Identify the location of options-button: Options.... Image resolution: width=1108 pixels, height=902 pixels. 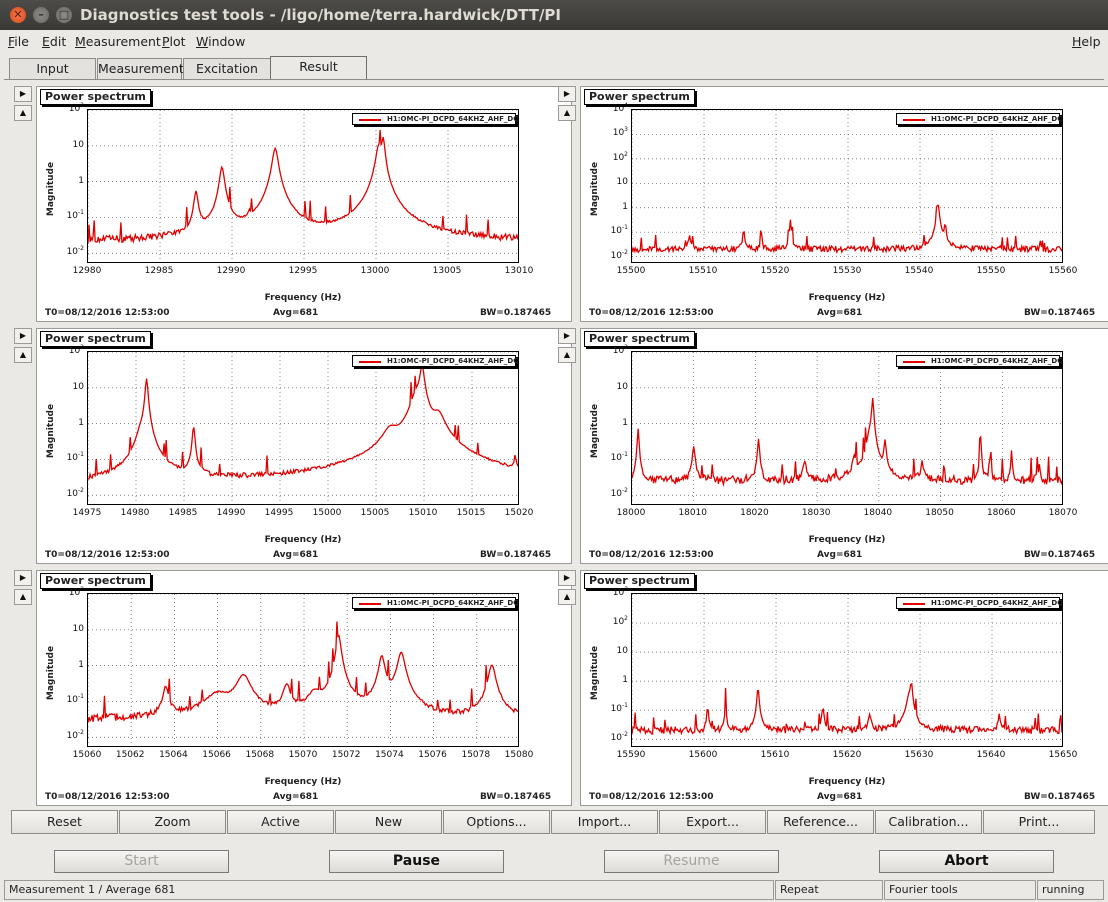
(496, 822).